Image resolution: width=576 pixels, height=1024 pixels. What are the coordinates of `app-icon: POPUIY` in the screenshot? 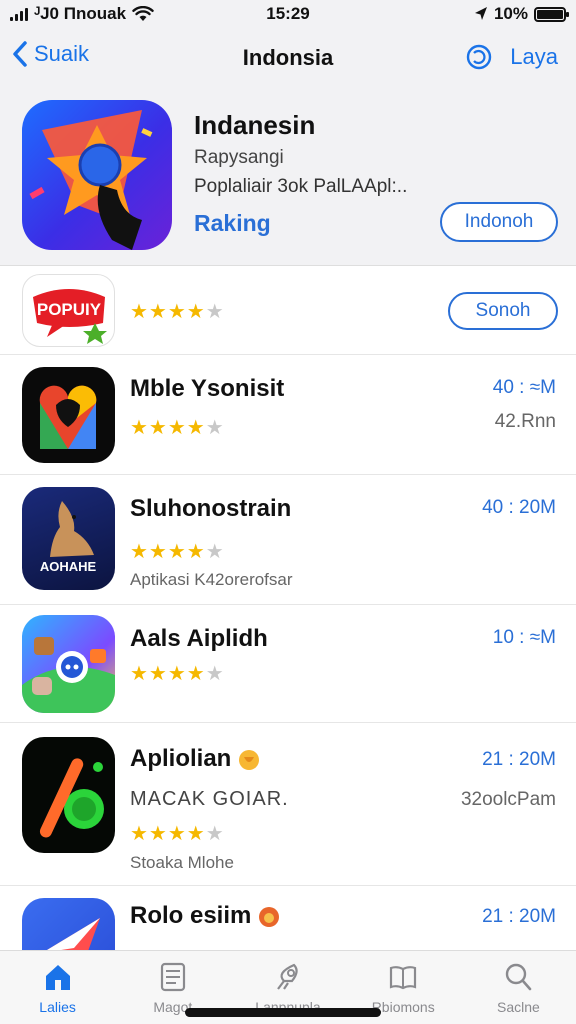 It's located at (68, 310).